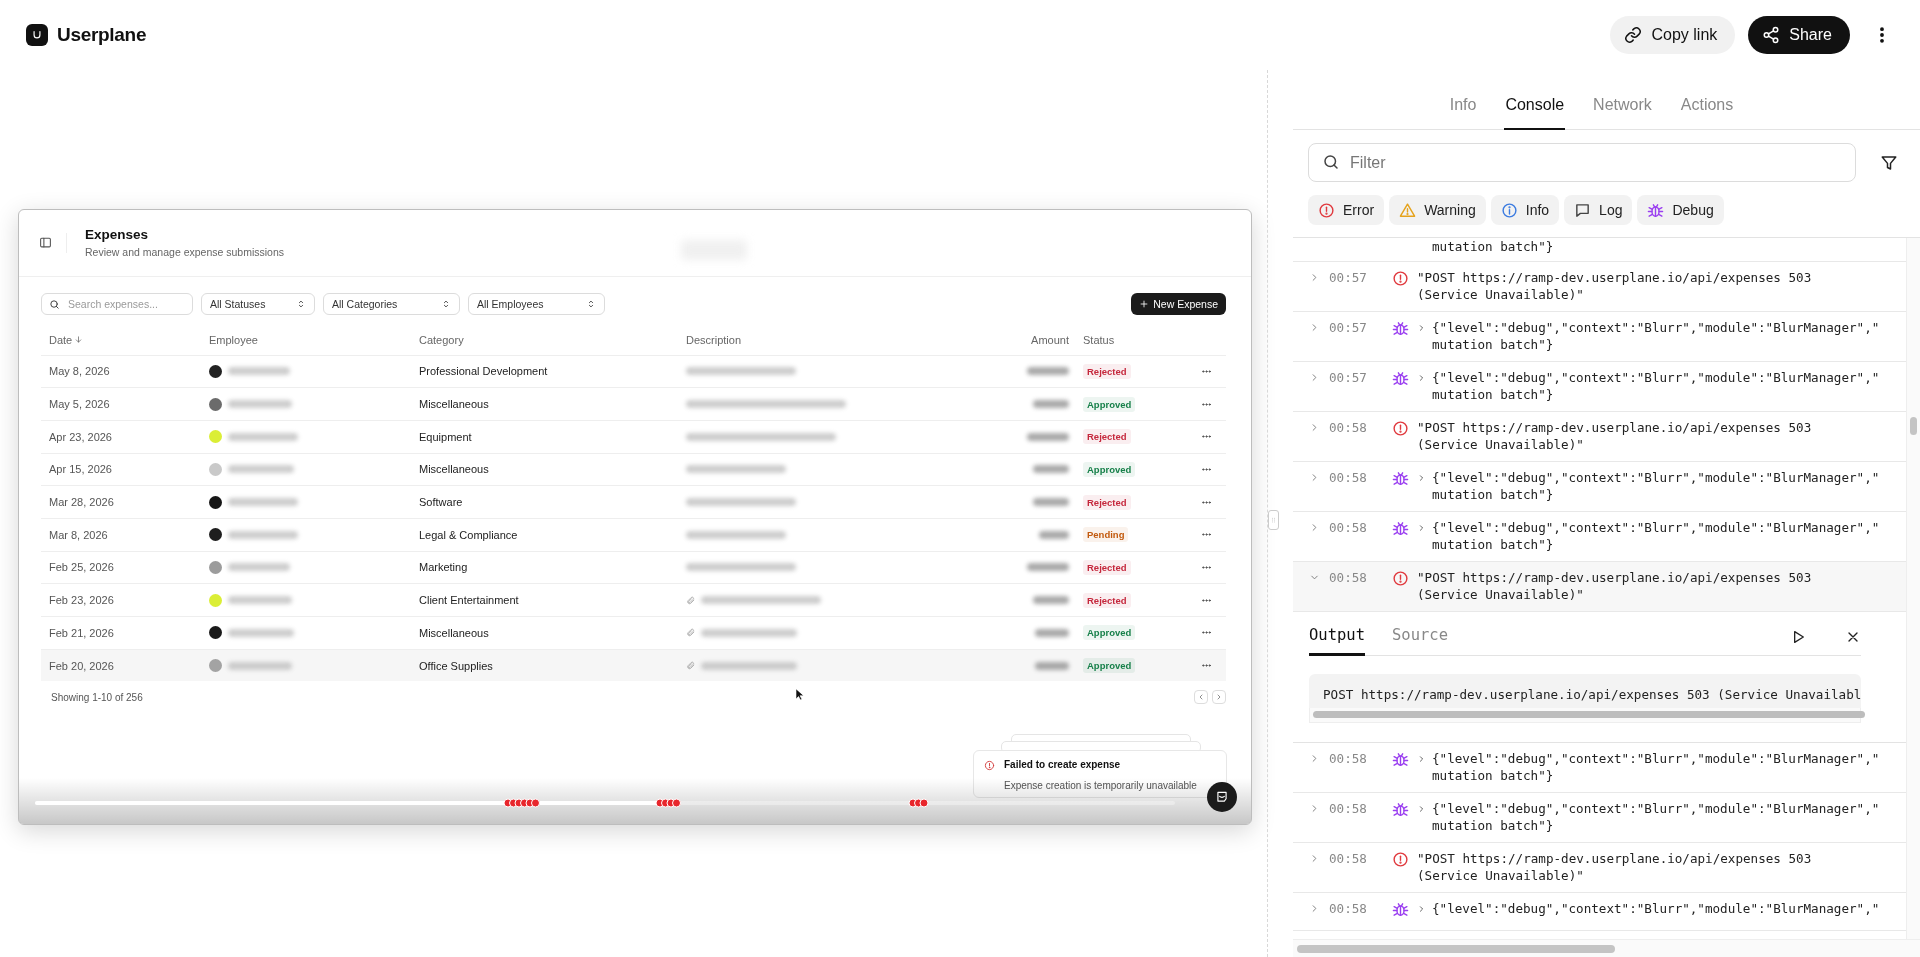 This screenshot has height=957, width=1920. What do you see at coordinates (1437, 210) in the screenshot?
I see `level-filter-chip: Warning` at bounding box center [1437, 210].